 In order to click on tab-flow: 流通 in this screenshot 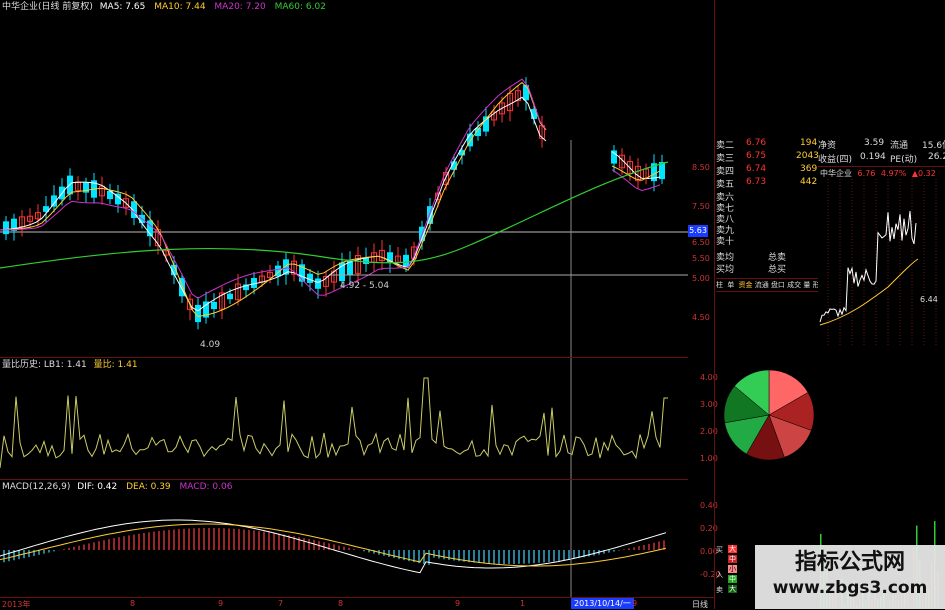, I will do `click(762, 285)`.